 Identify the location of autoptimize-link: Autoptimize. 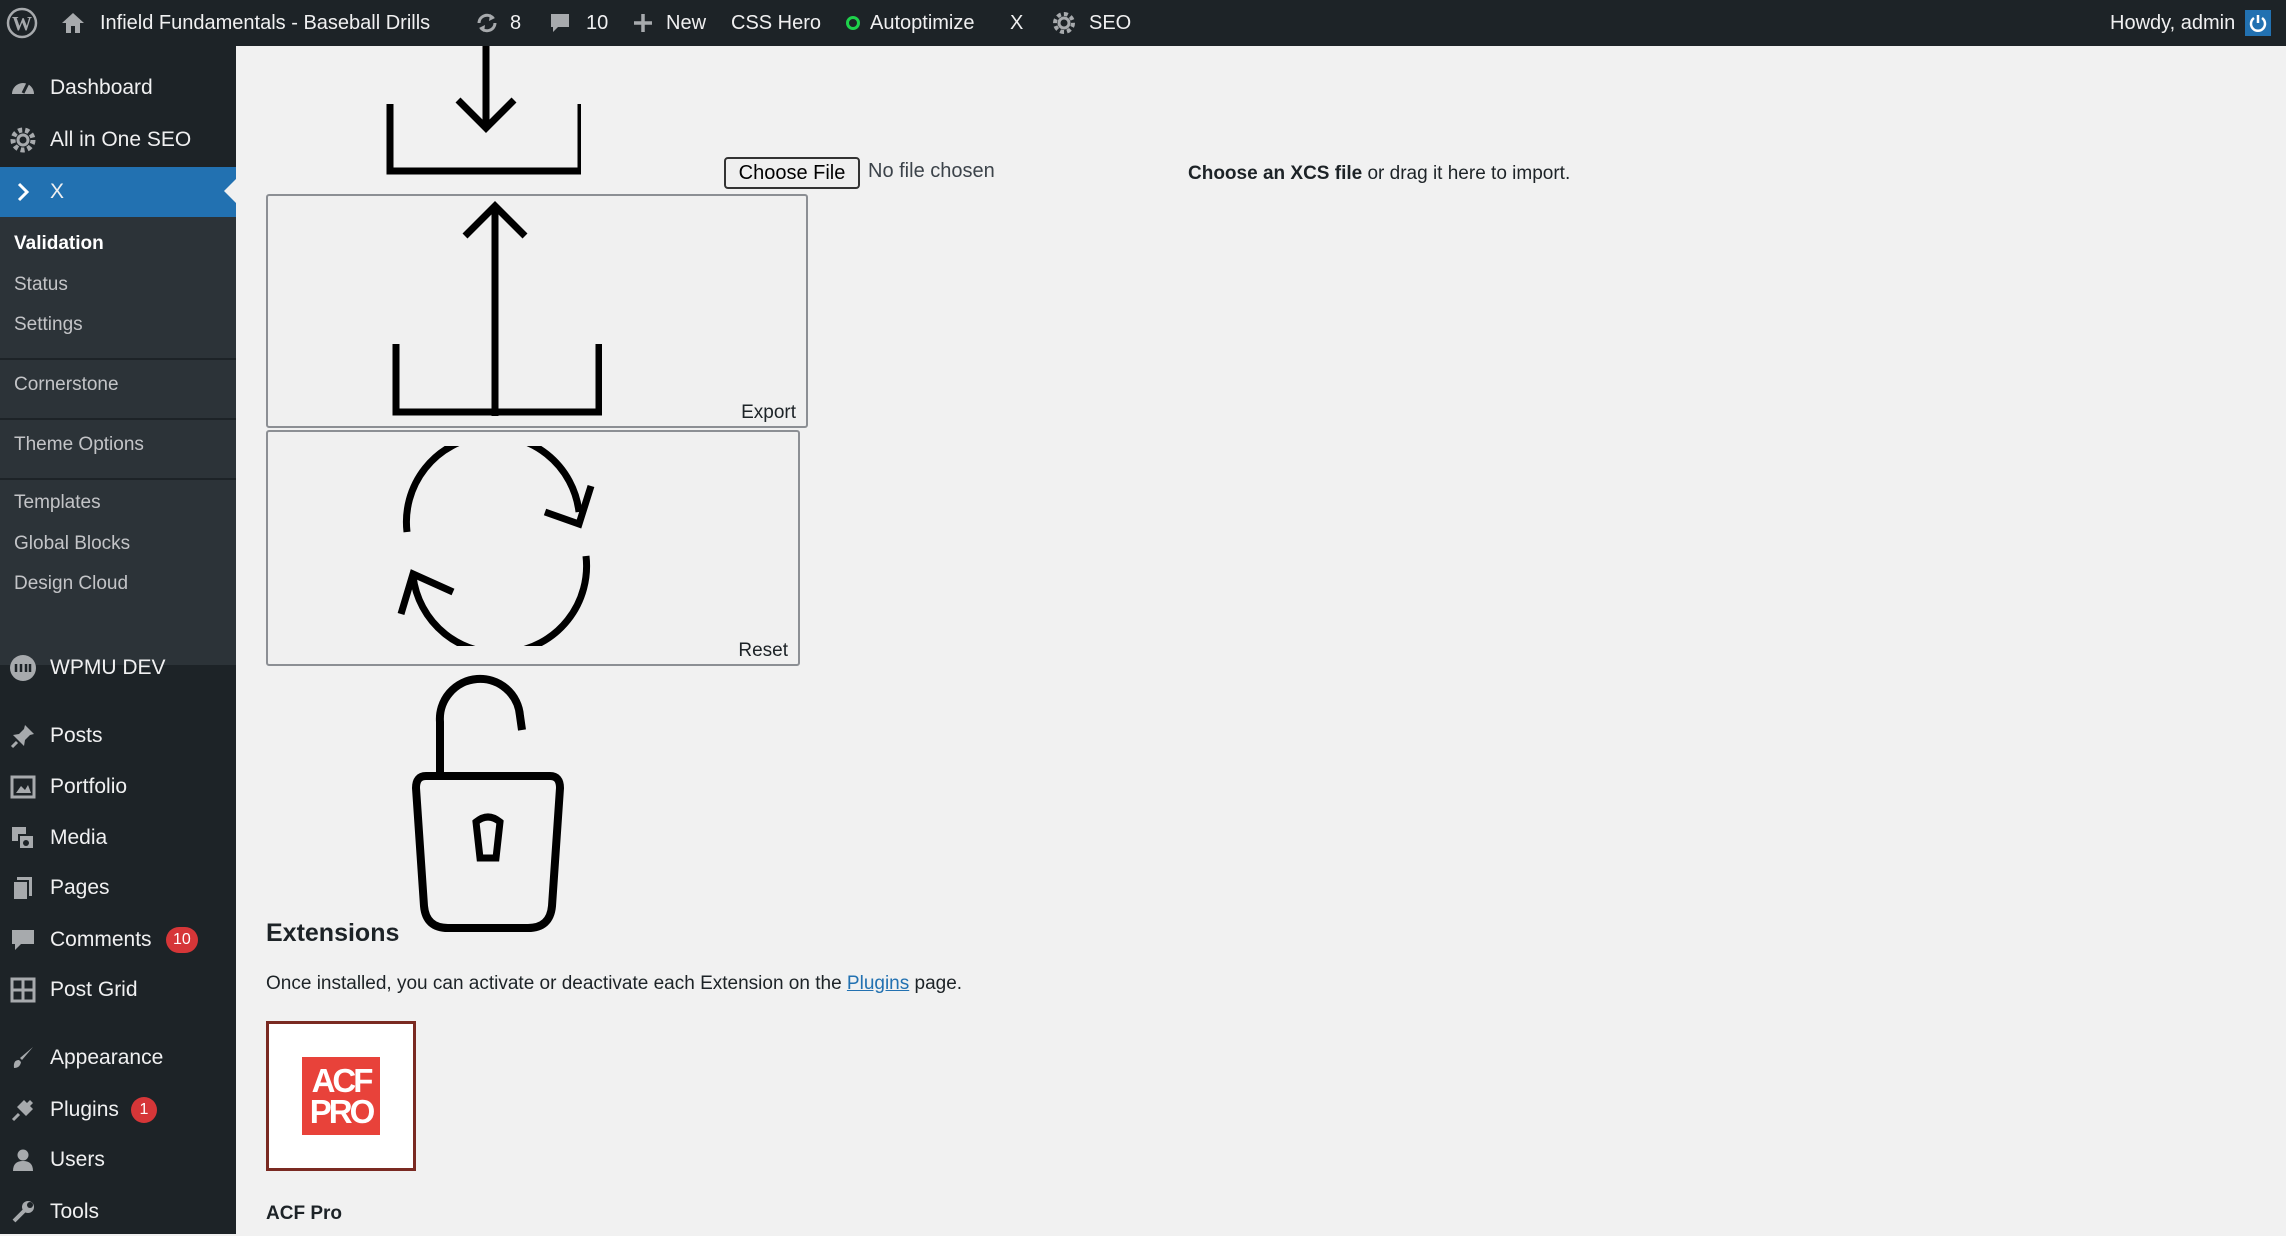
(910, 23).